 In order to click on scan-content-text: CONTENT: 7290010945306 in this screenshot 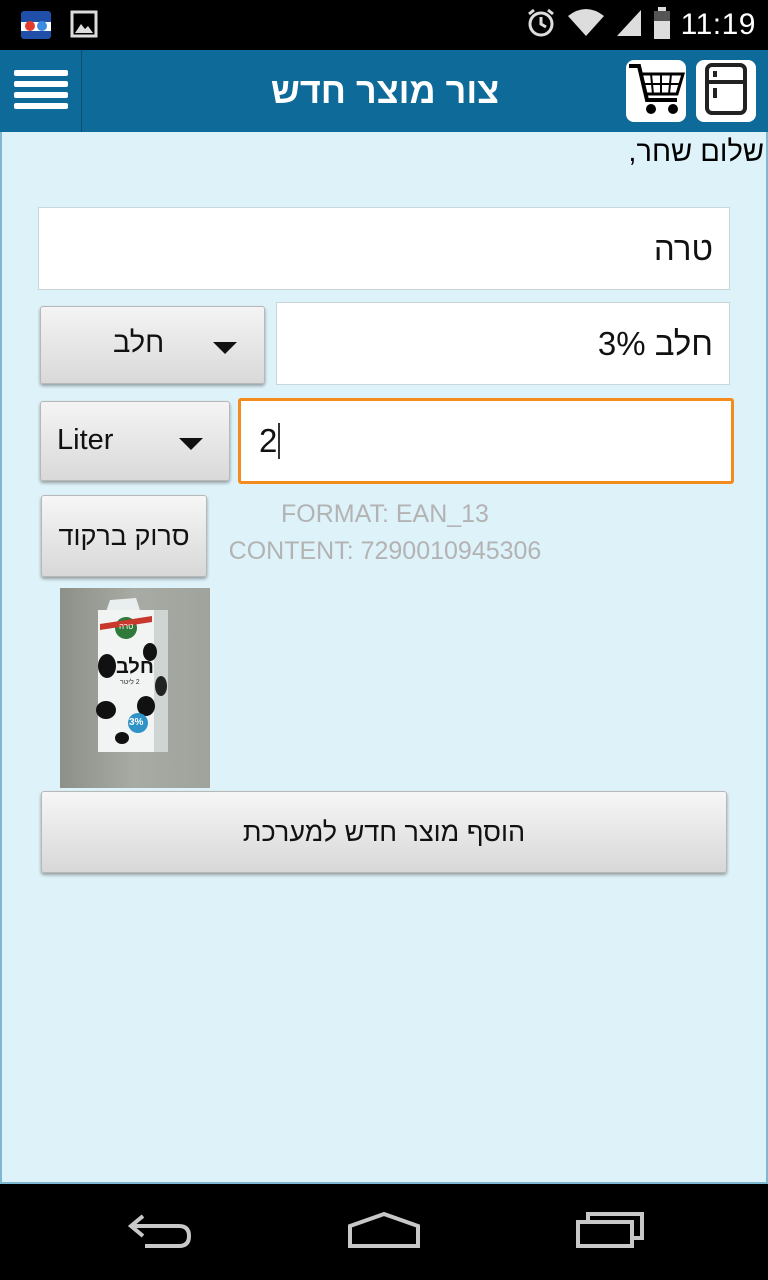, I will do `click(385, 551)`.